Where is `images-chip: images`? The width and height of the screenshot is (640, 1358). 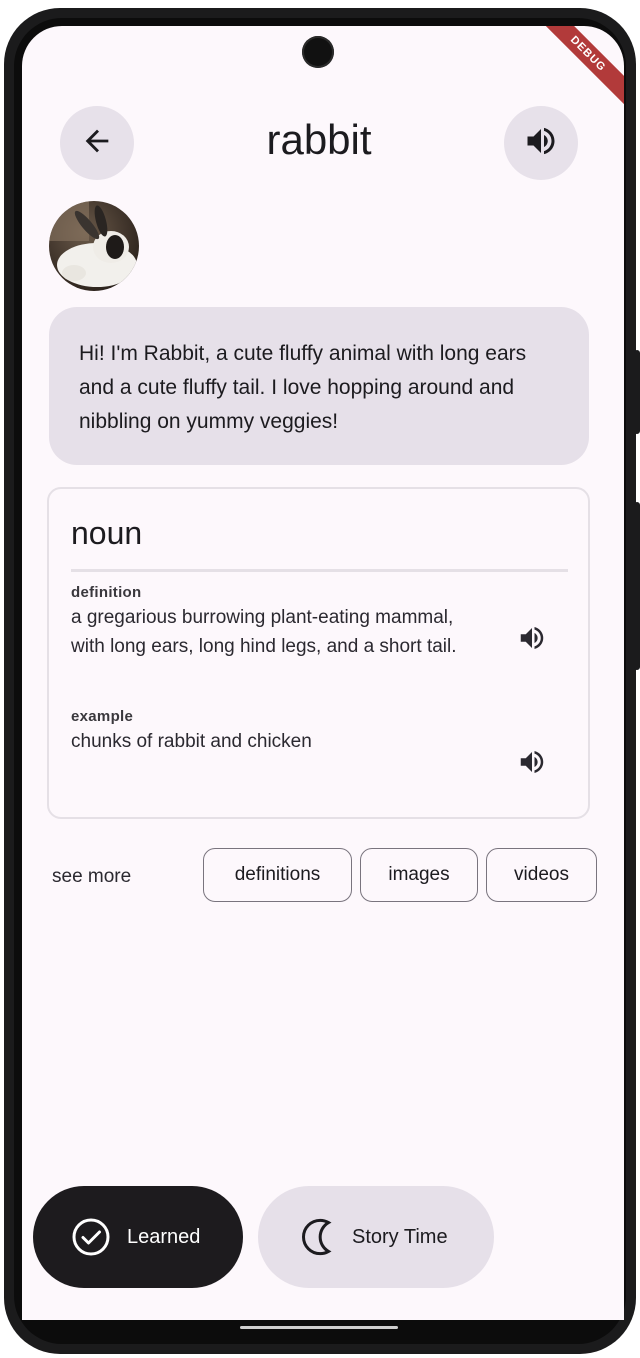
images-chip: images is located at coordinates (419, 875).